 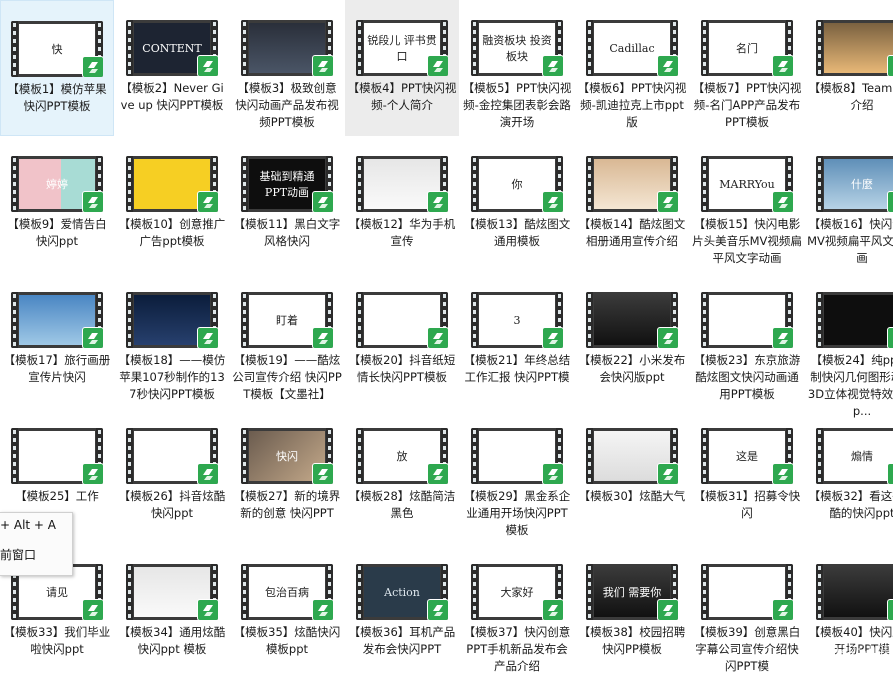 What do you see at coordinates (858, 184) in the screenshot?
I see `thumbnail-frame: 什麼` at bounding box center [858, 184].